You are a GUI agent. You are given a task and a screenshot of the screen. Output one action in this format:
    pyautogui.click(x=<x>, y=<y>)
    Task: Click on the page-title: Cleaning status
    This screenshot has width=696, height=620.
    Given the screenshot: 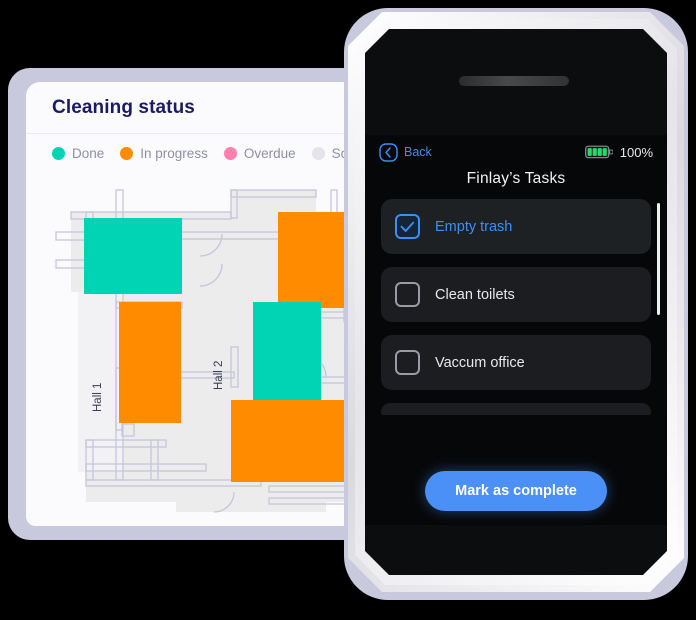 What is the action you would take?
    pyautogui.click(x=123, y=107)
    